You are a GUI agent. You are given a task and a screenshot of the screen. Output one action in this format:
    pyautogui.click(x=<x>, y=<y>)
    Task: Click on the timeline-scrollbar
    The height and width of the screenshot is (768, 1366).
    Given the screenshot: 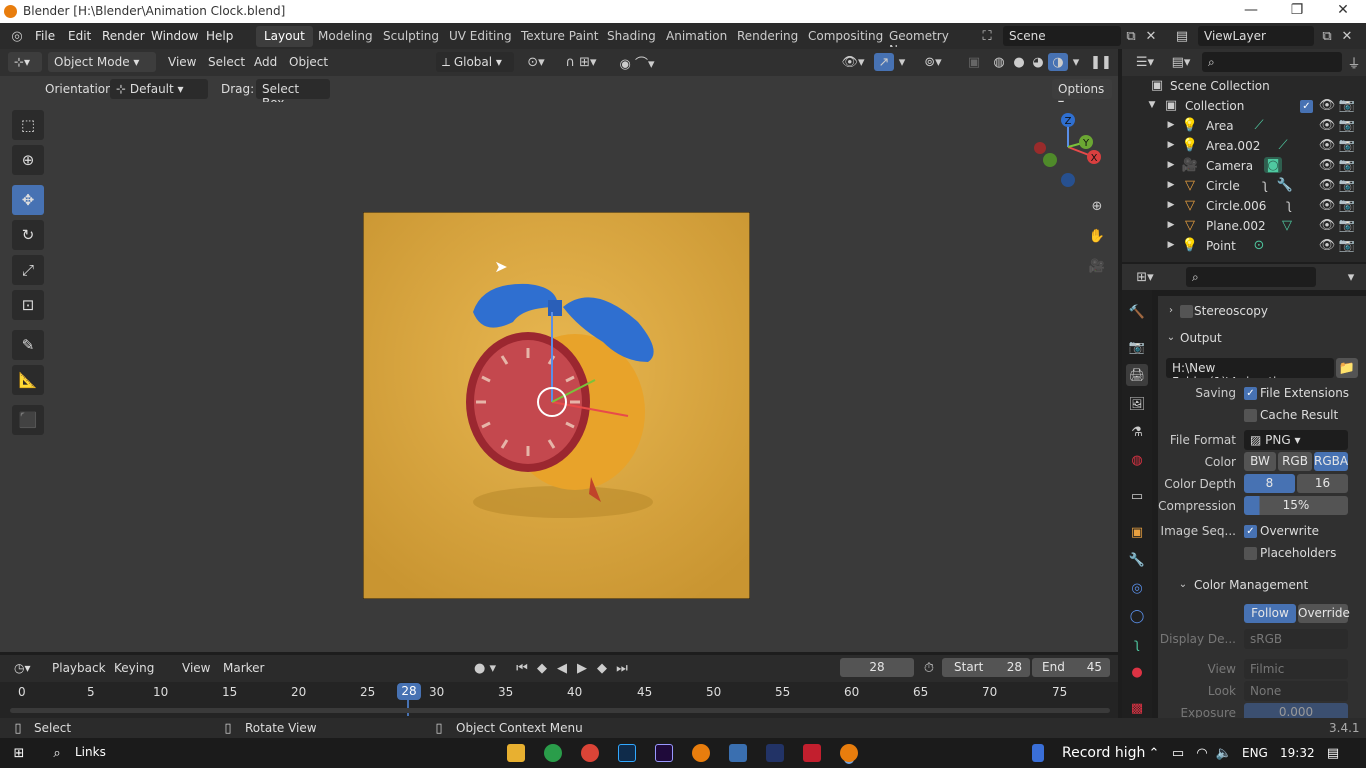 What is the action you would take?
    pyautogui.click(x=560, y=710)
    